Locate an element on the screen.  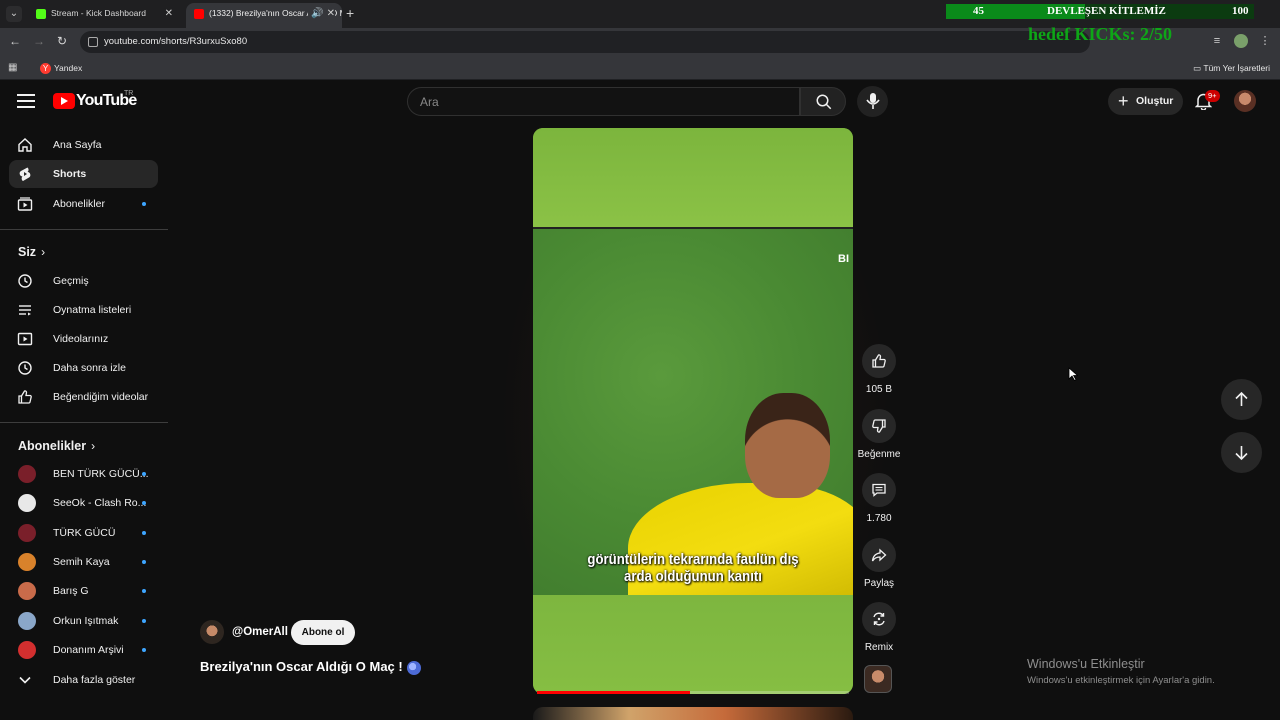
home-icon is located at coordinates (25, 145).